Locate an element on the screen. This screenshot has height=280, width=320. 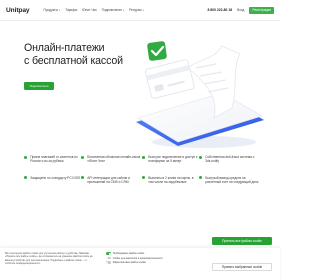
feature-item: Защищено по стандарту PCI DSS is located at coordinates (52, 180).